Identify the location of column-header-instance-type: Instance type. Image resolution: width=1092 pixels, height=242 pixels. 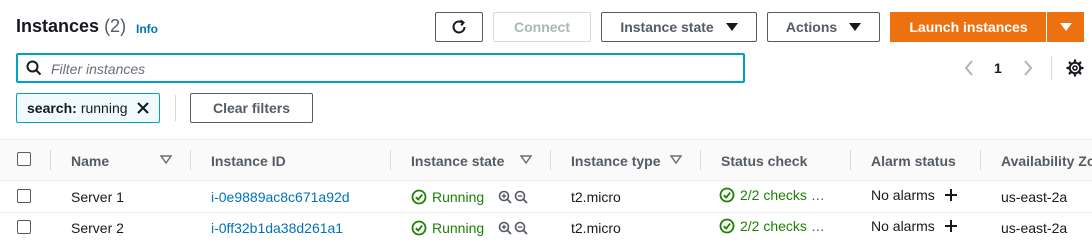
(615, 161).